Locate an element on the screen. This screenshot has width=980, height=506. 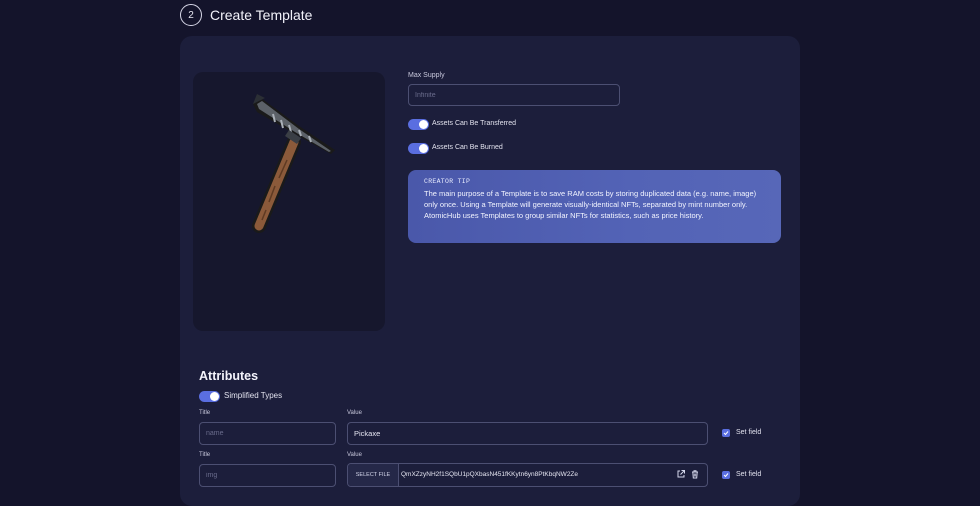
max-supply-label: Max Supply is located at coordinates (426, 75).